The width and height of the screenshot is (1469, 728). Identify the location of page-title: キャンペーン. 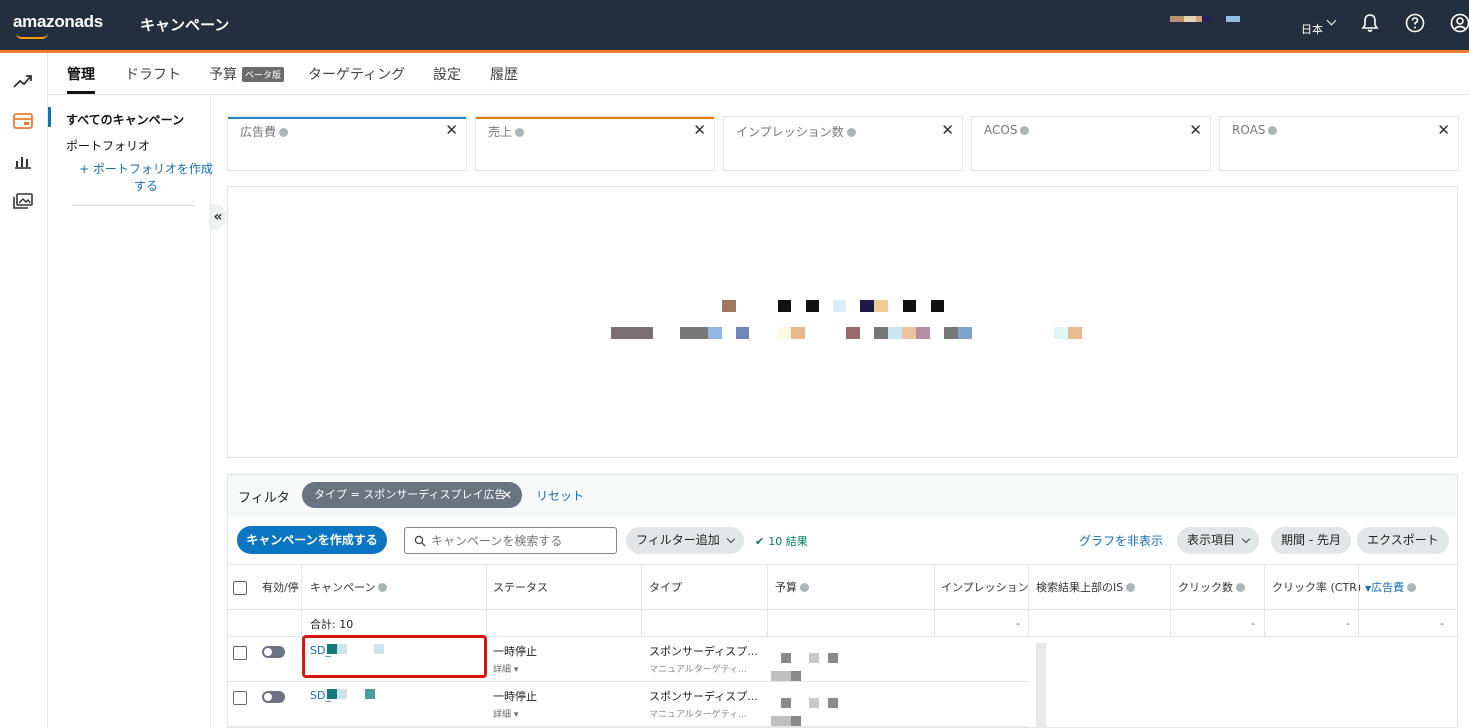
(185, 25).